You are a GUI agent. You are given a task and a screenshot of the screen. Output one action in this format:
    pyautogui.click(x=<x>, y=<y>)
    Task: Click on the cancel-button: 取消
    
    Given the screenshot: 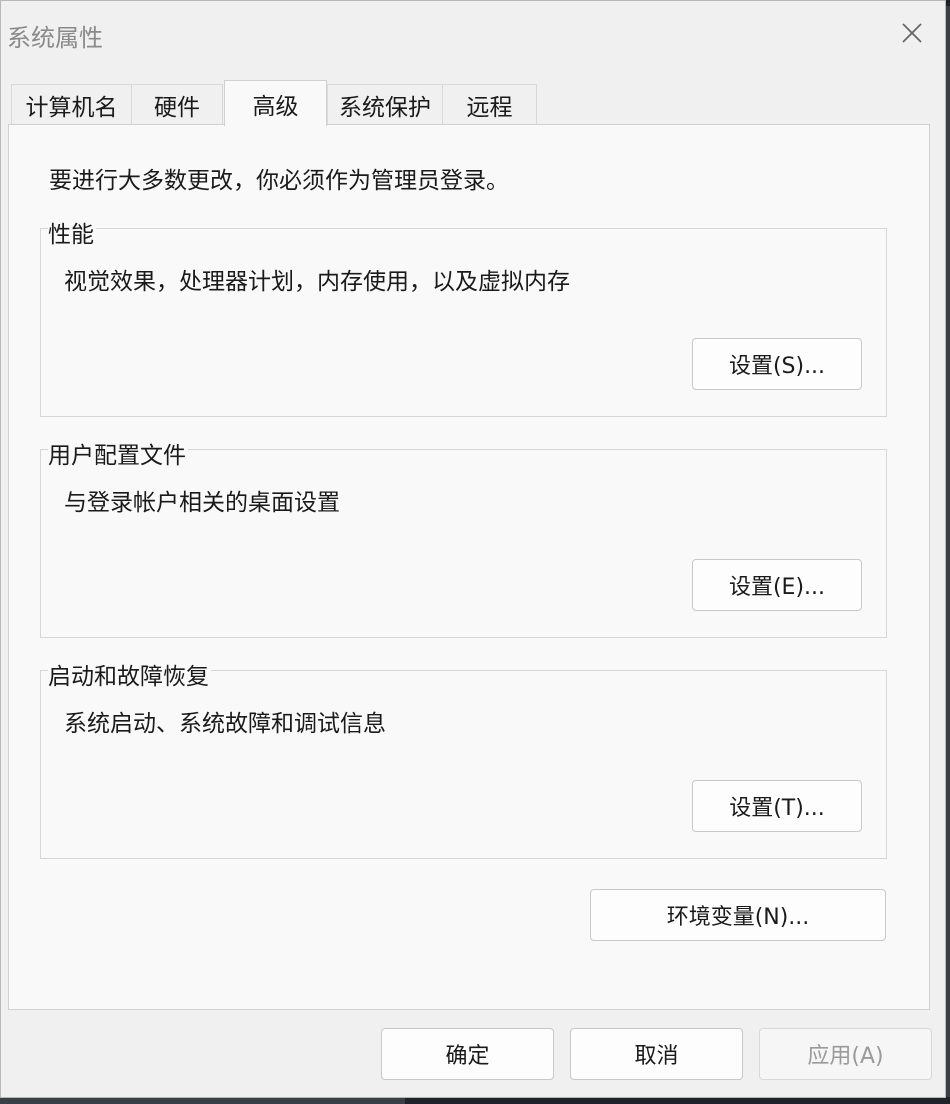 What is the action you would take?
    pyautogui.click(x=656, y=1054)
    